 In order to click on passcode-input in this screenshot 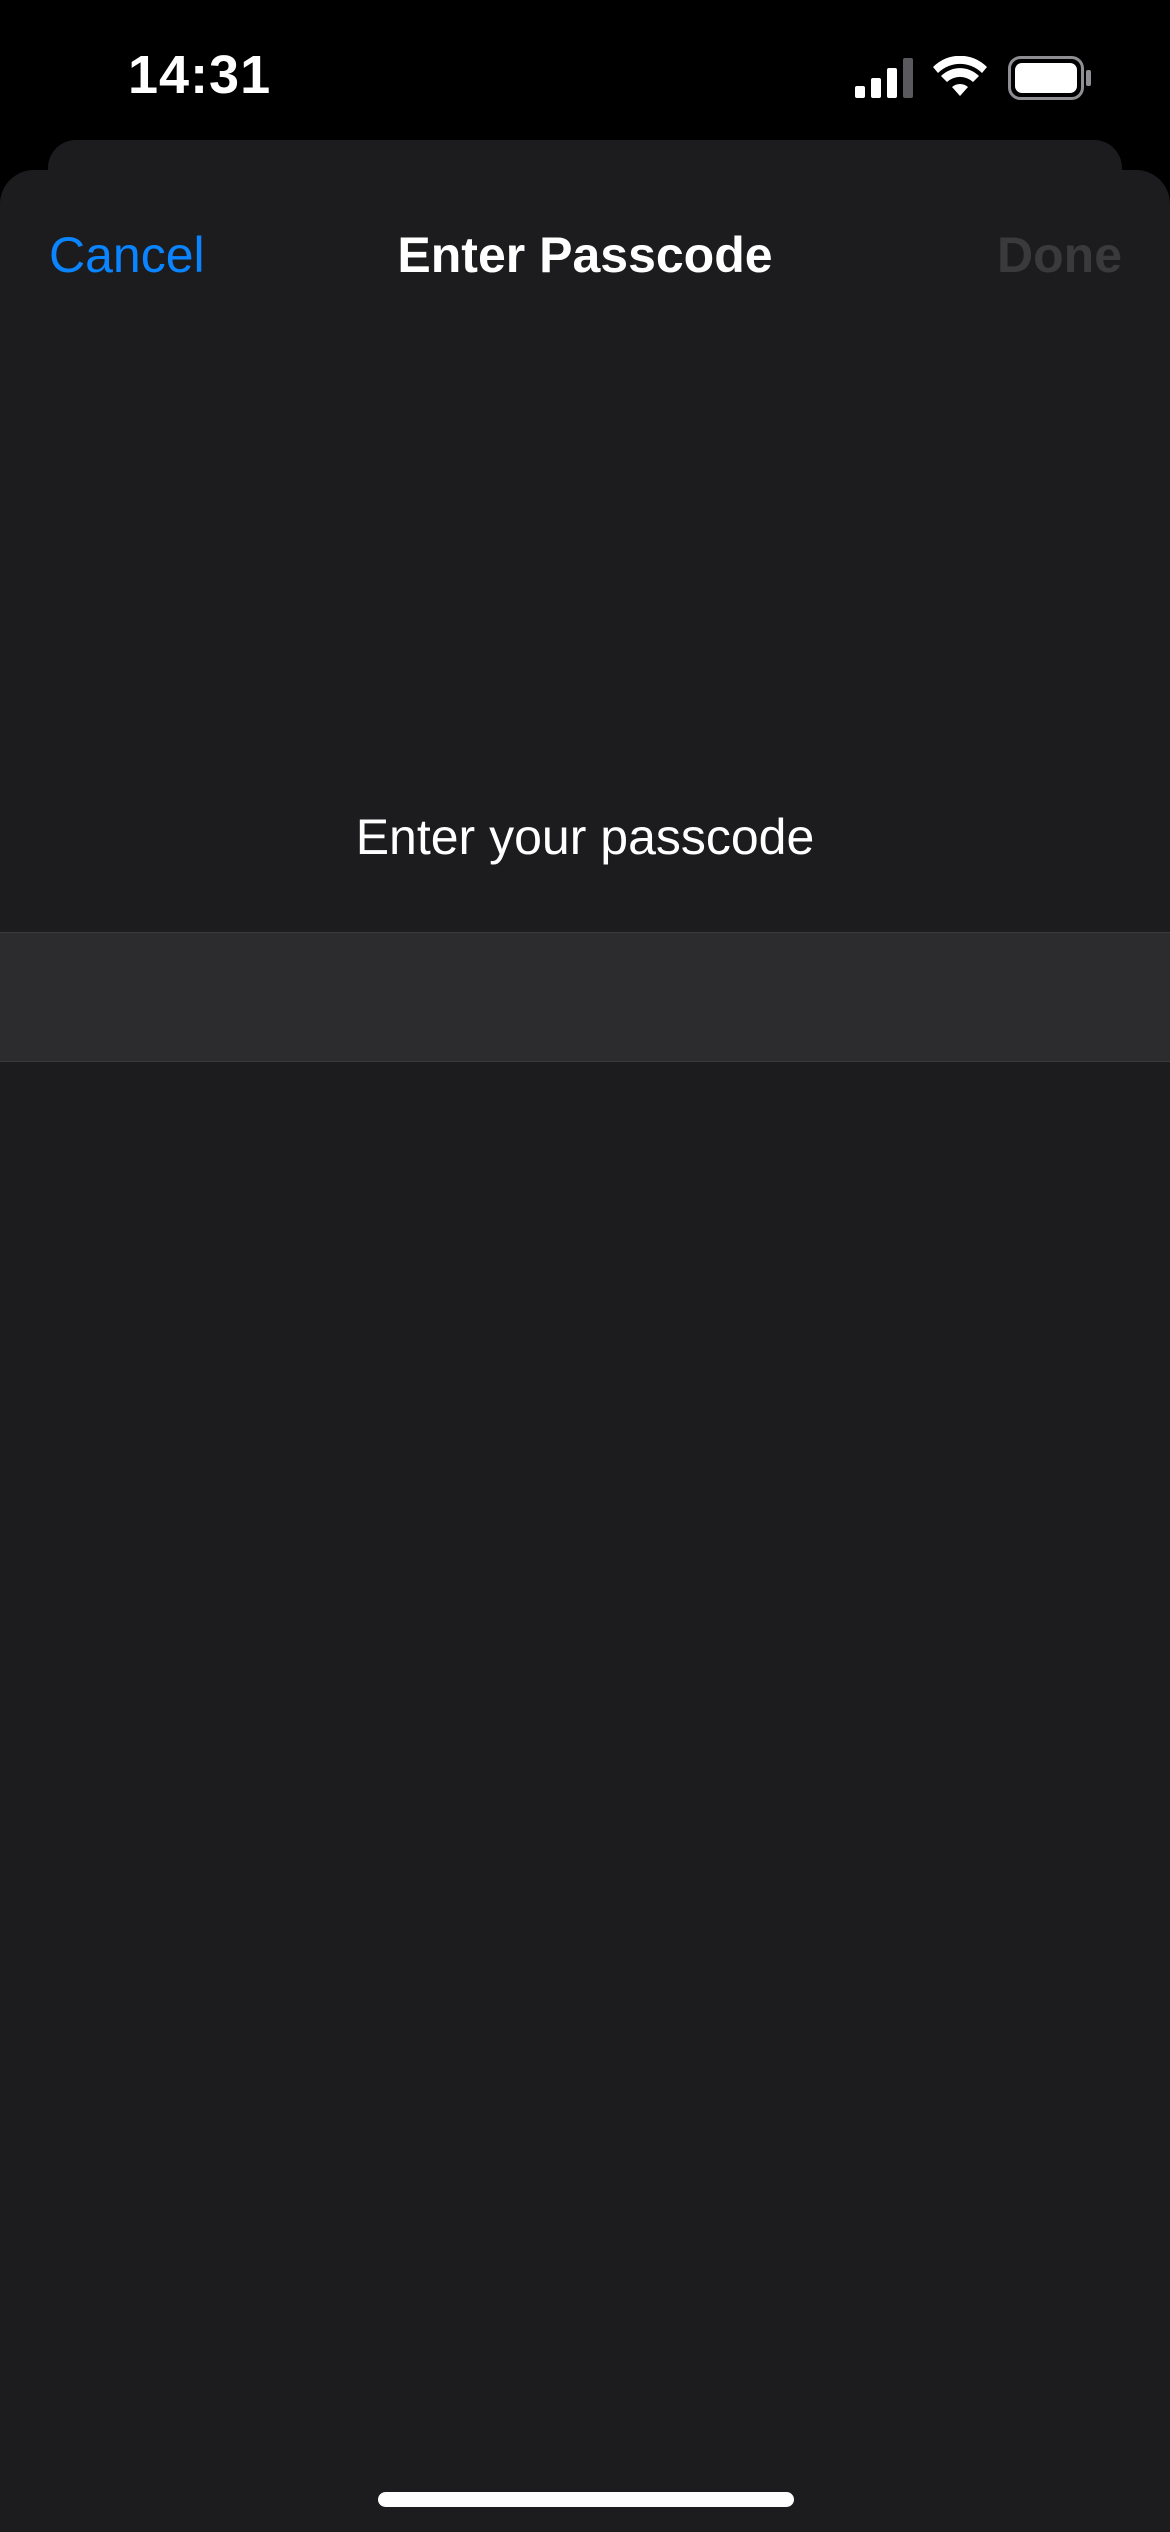, I will do `click(585, 998)`.